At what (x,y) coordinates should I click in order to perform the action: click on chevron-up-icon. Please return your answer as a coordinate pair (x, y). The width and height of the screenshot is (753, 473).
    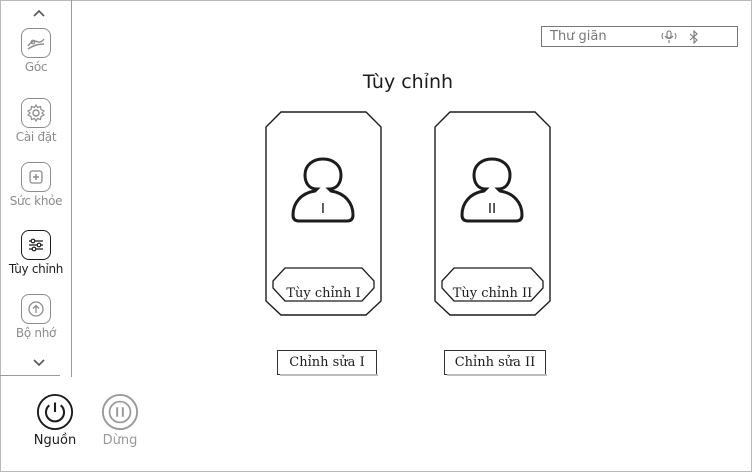
    Looking at the image, I should click on (39, 13).